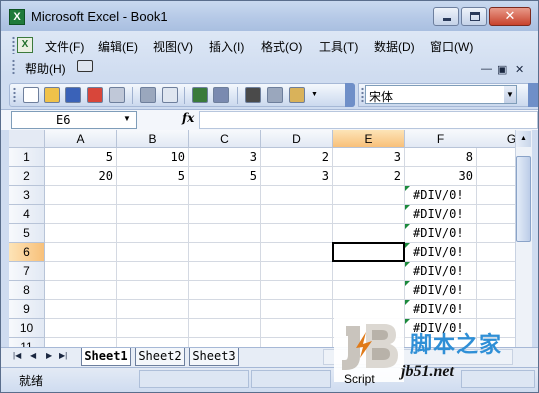 The height and width of the screenshot is (393, 539). I want to click on cell-d3, so click(297, 195).